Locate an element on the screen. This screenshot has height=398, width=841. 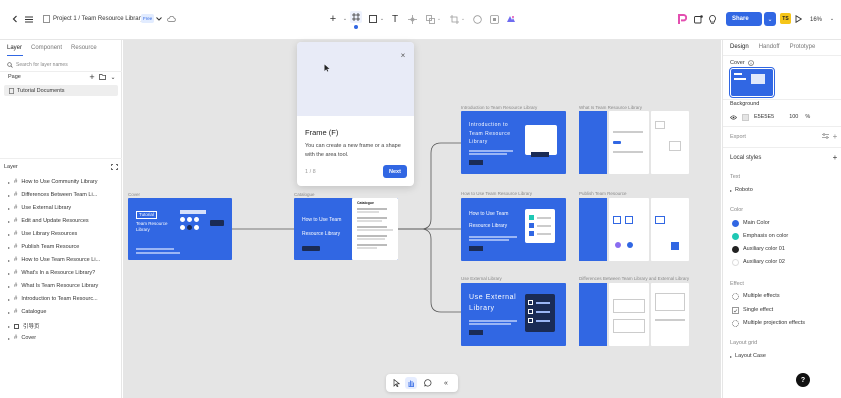
play-icon is located at coordinates (798, 19).